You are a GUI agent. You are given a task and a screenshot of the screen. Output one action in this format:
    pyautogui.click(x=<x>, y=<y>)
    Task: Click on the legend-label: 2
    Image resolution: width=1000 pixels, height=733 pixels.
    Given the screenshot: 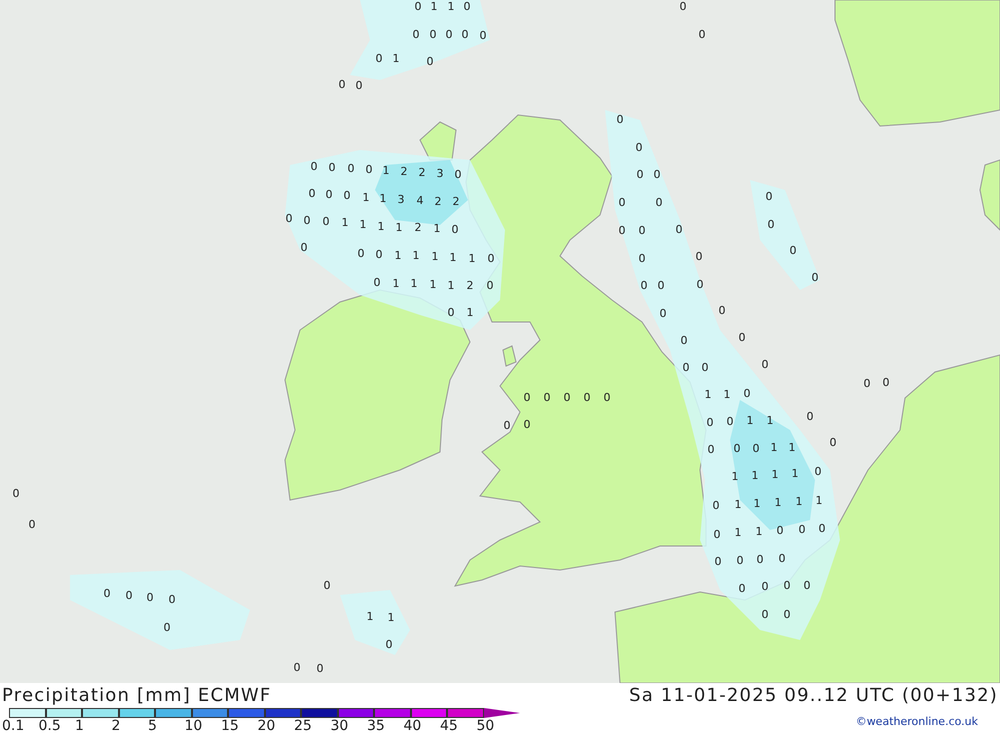 What is the action you would take?
    pyautogui.click(x=116, y=725)
    